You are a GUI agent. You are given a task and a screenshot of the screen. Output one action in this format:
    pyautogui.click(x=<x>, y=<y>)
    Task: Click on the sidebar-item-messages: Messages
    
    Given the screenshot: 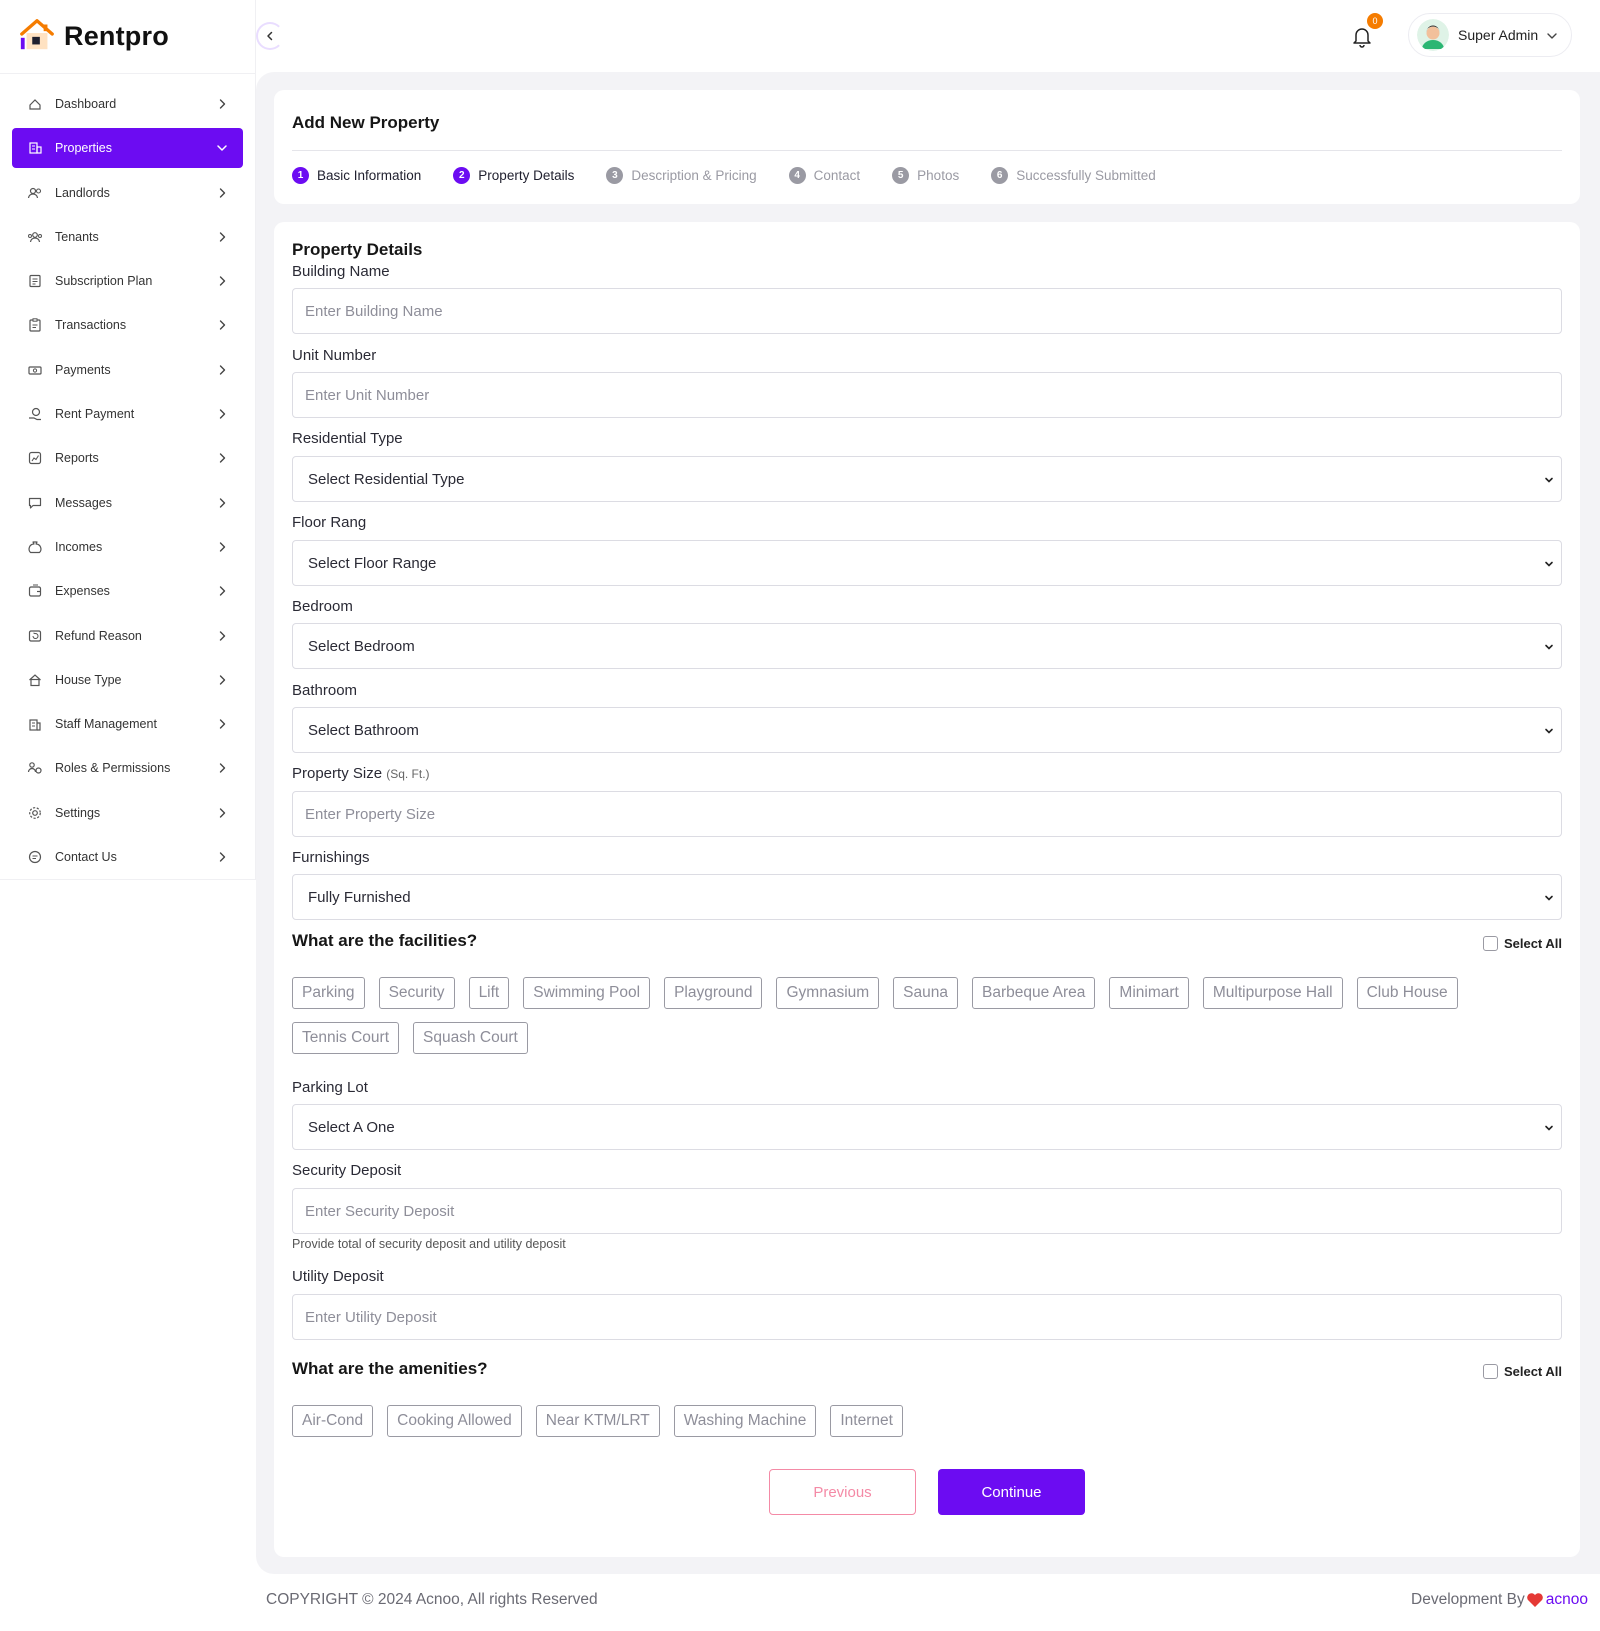 What is the action you would take?
    pyautogui.click(x=127, y=503)
    